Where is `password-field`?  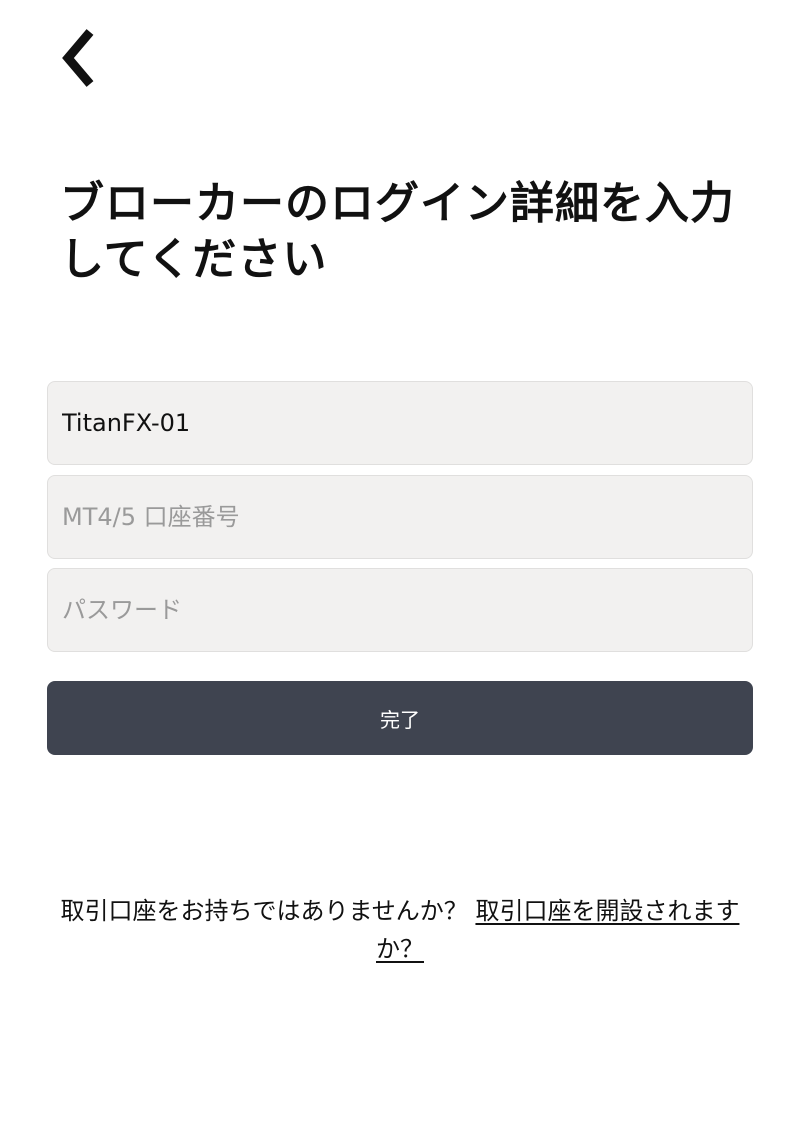
password-field is located at coordinates (400, 610).